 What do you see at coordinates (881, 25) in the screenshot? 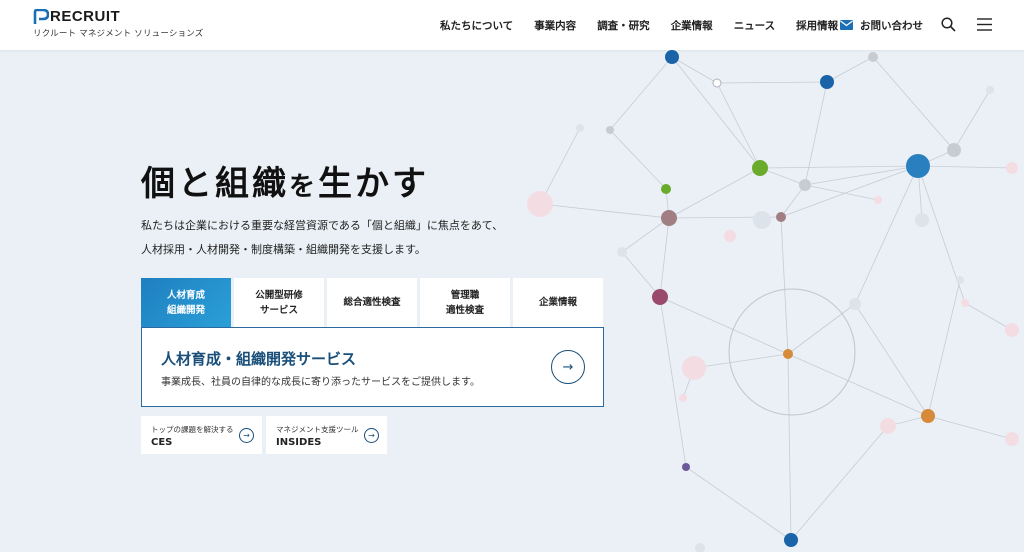
I see `contact-link: お問い合わせ` at bounding box center [881, 25].